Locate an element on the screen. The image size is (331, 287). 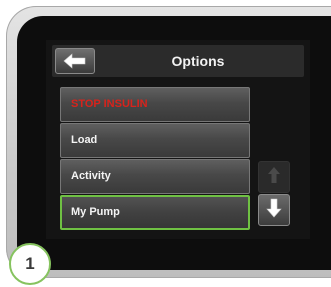
scroll-up-button is located at coordinates (274, 177).